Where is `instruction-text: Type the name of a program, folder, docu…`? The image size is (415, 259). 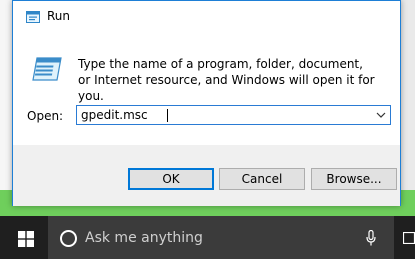 instruction-text: Type the name of a program, folder, docu… is located at coordinates (226, 80).